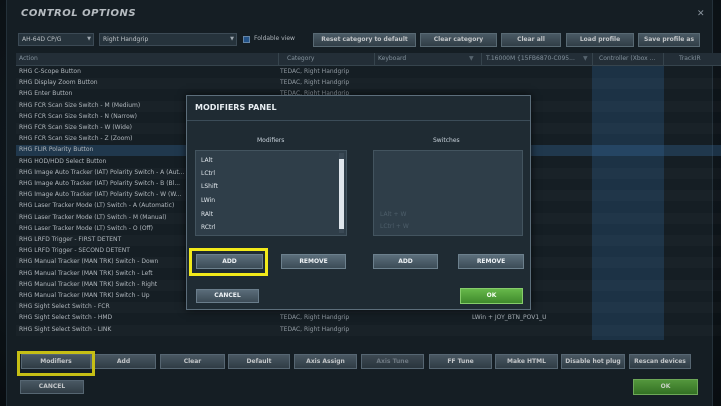 This screenshot has height=406, width=721. Describe the element at coordinates (271, 193) in the screenshot. I see `modifiers-list: LAlt LCtrl LShift LWin RAlt RCtrl` at that location.